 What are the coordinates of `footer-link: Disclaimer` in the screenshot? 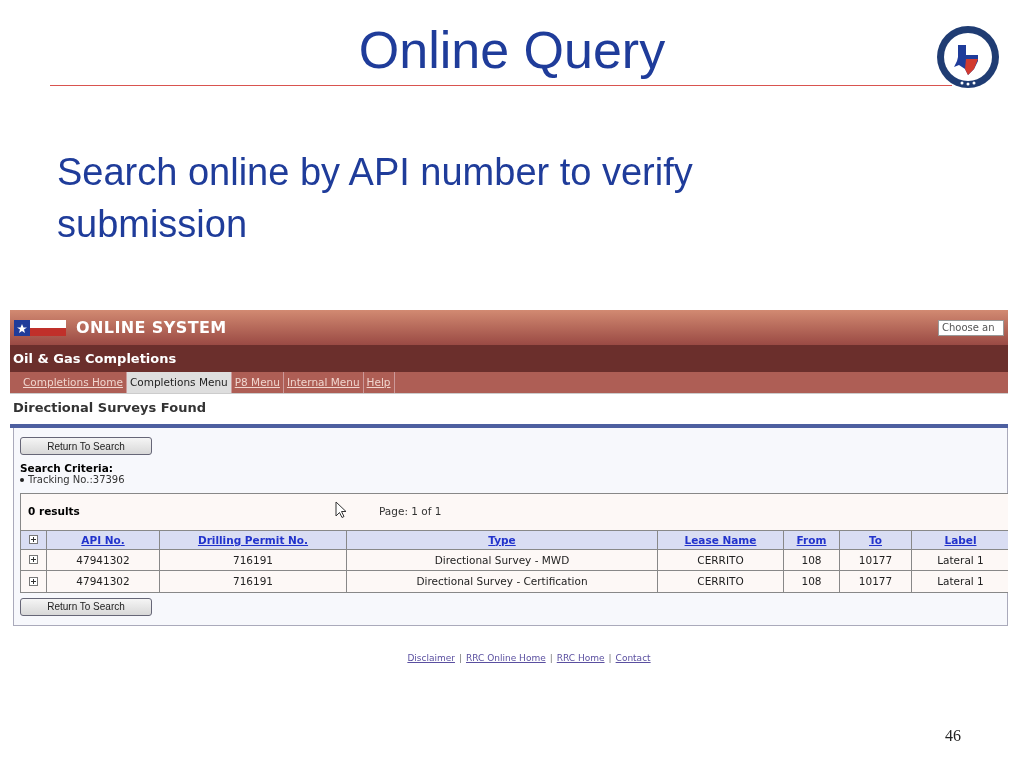 It's located at (431, 658).